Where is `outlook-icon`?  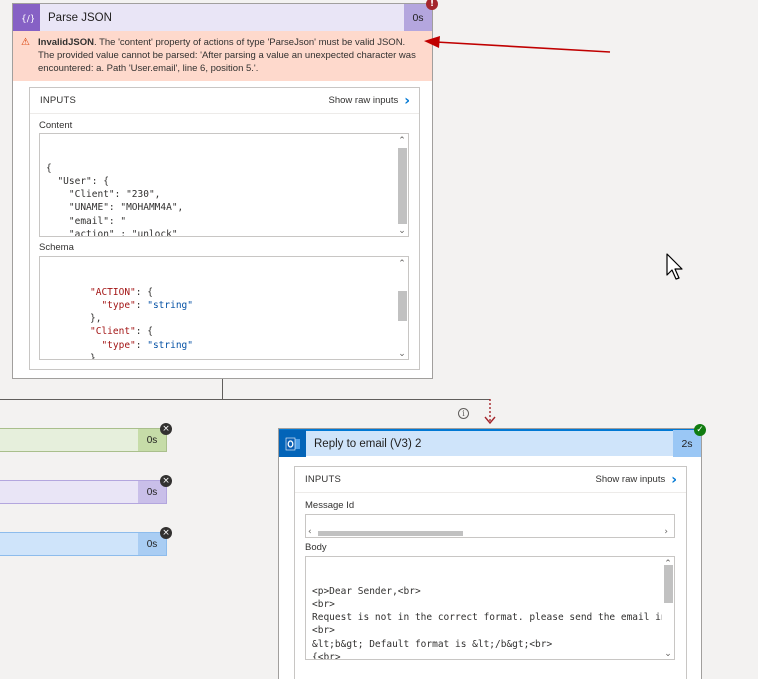 outlook-icon is located at coordinates (292, 443).